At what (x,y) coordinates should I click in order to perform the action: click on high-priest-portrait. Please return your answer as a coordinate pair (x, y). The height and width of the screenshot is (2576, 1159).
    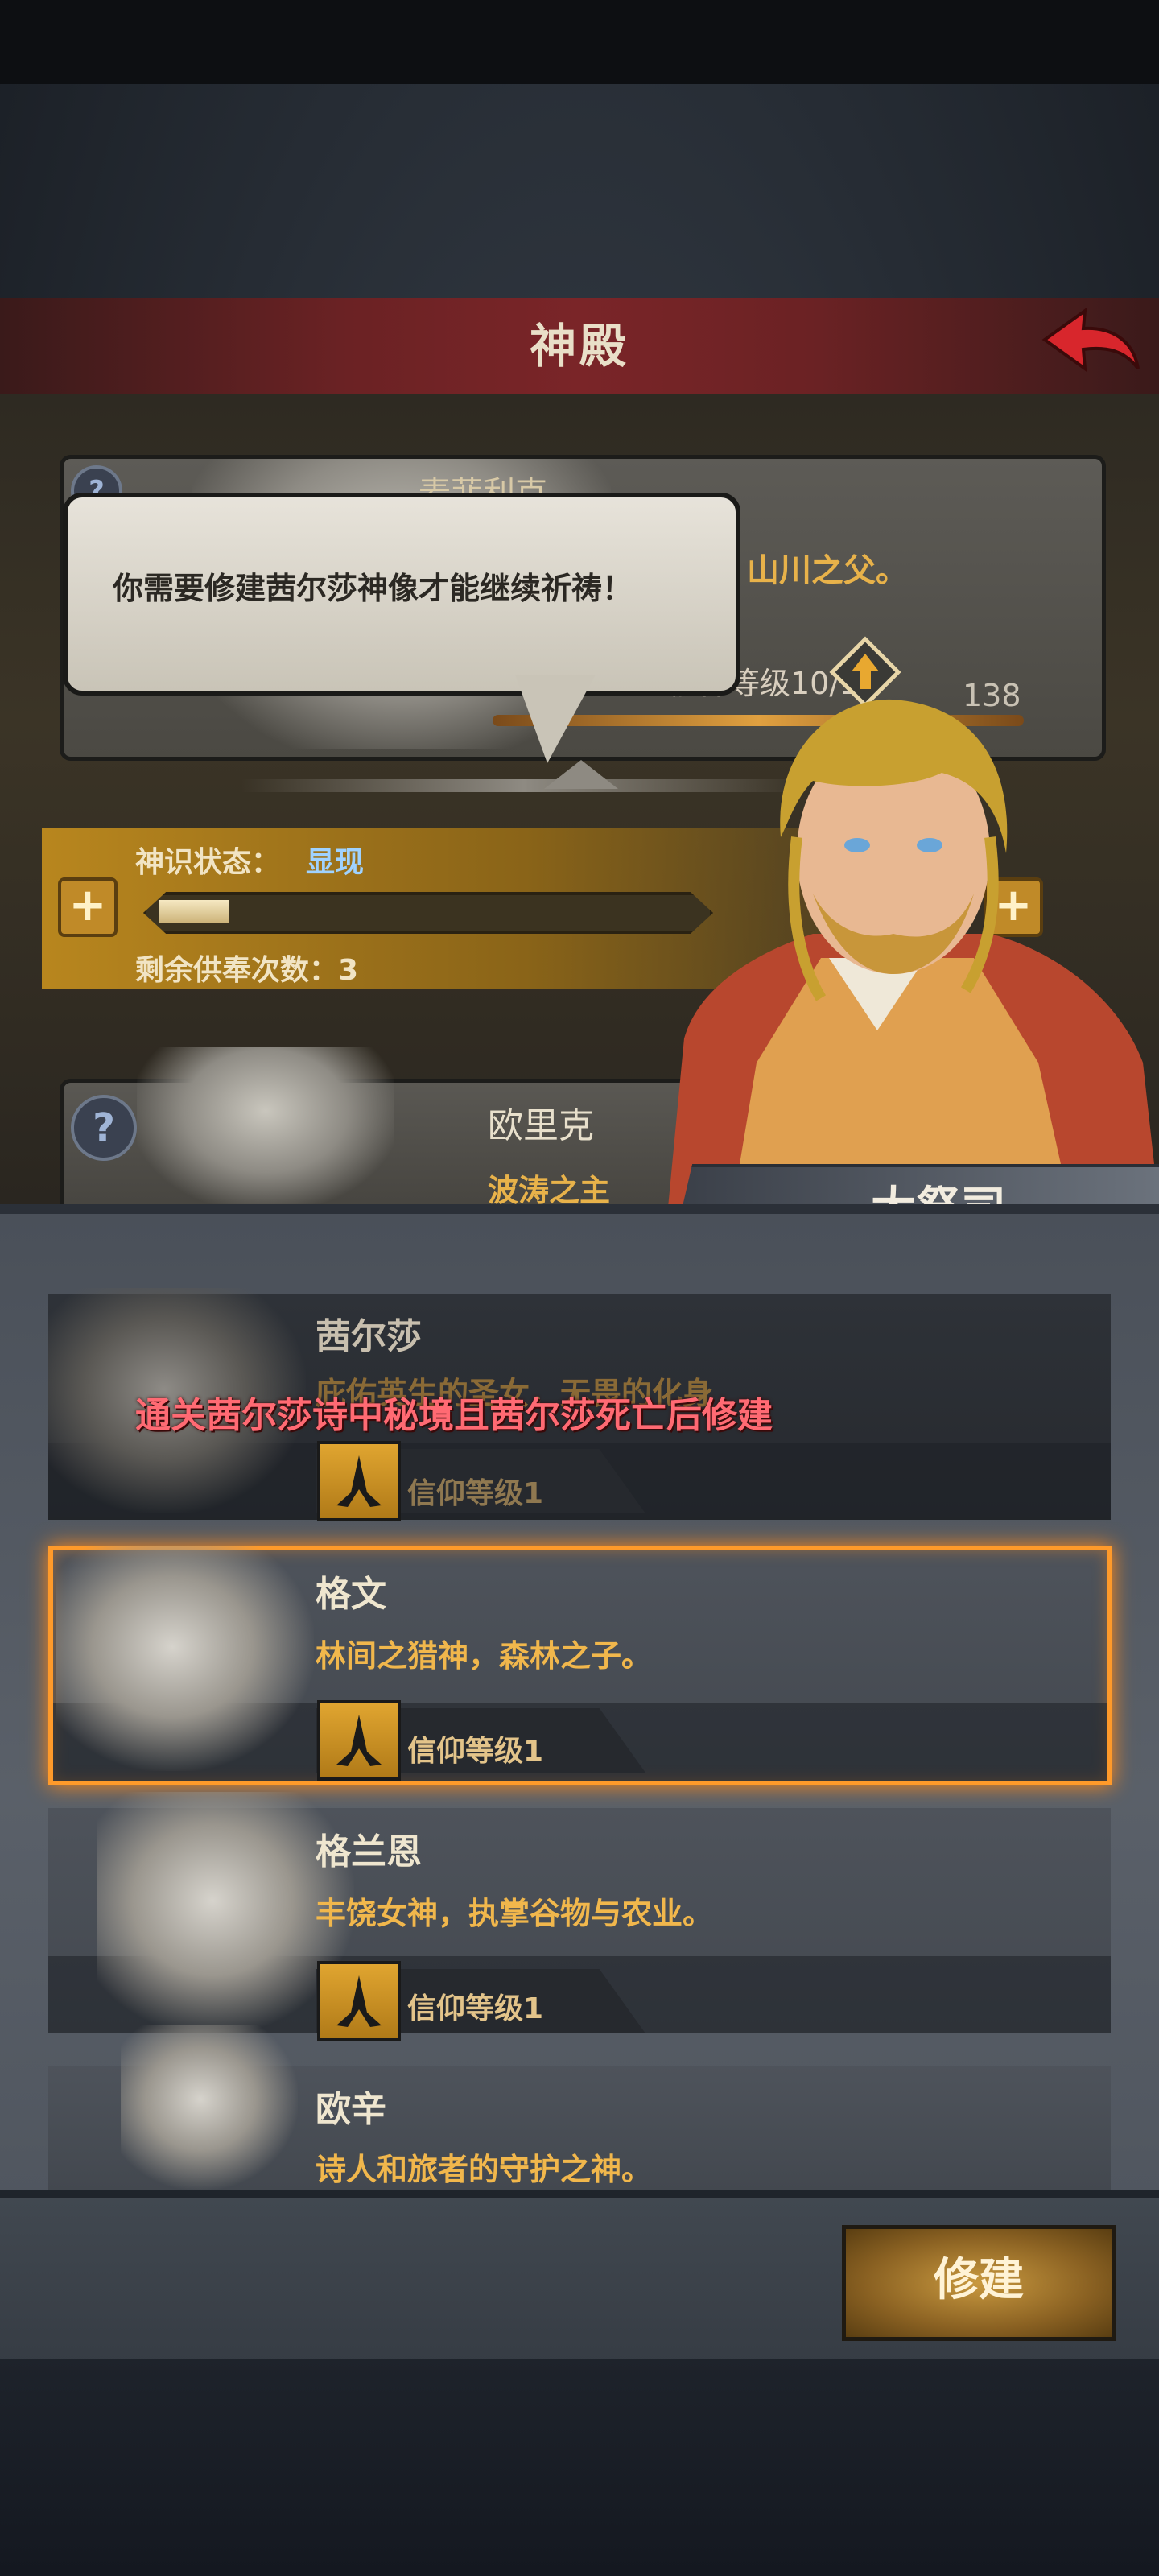
    Looking at the image, I should click on (897, 950).